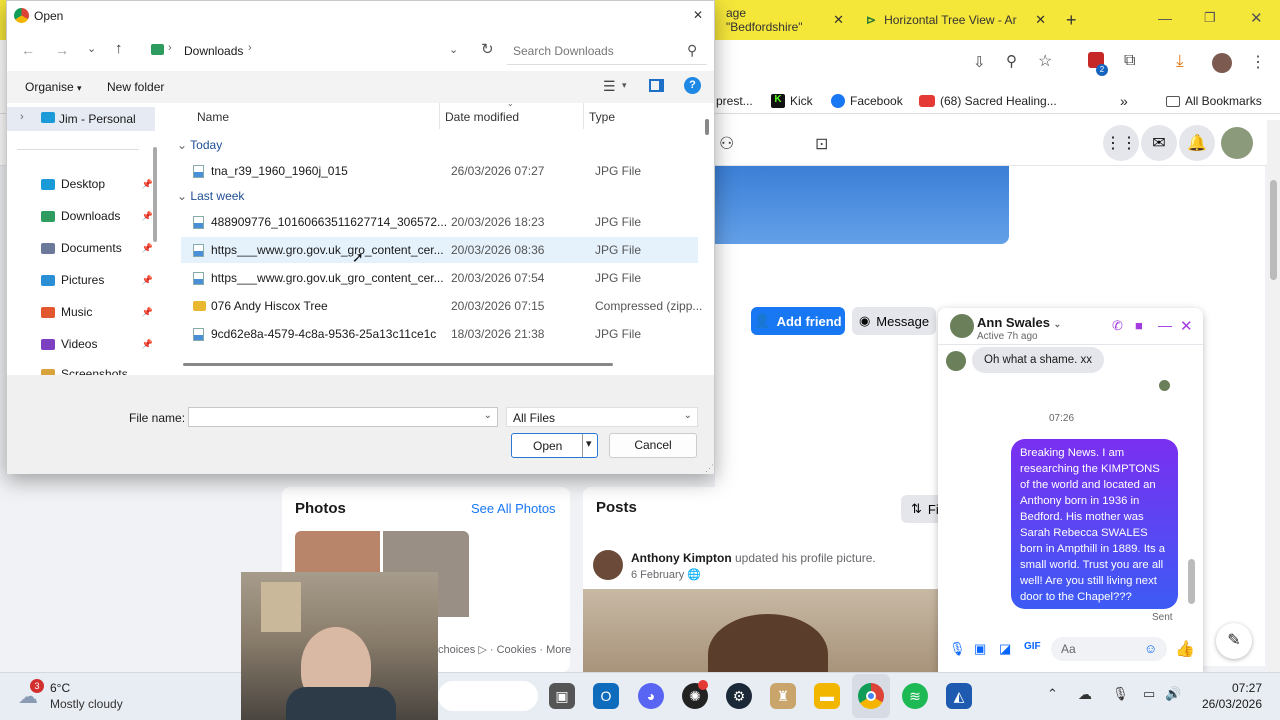 This screenshot has width=1280, height=720. What do you see at coordinates (1117, 326) in the screenshot?
I see `voice-call-icon: ✆` at bounding box center [1117, 326].